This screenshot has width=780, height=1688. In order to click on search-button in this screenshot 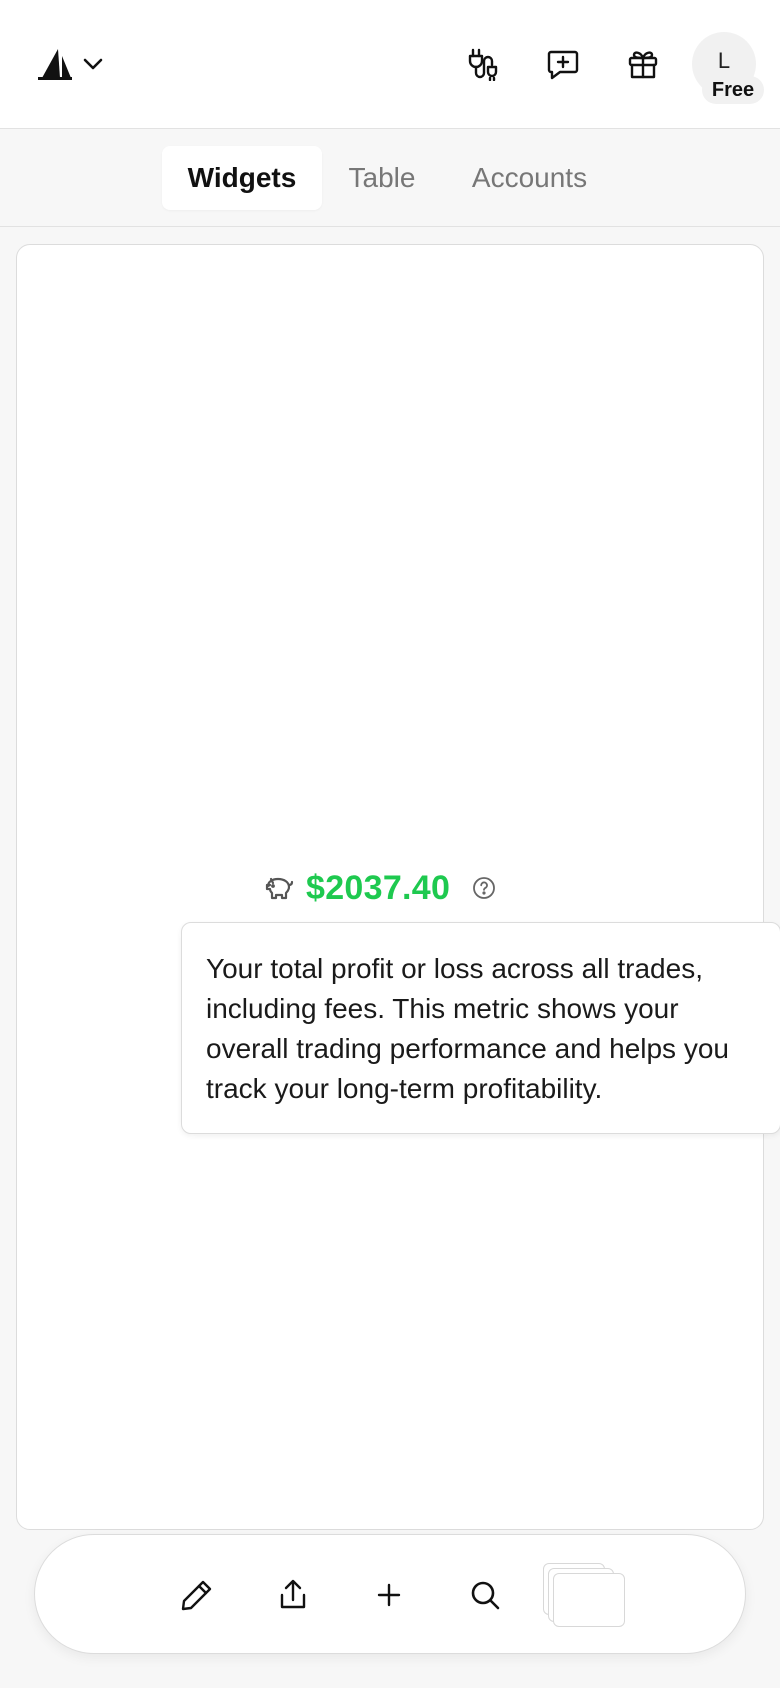, I will do `click(485, 1595)`.